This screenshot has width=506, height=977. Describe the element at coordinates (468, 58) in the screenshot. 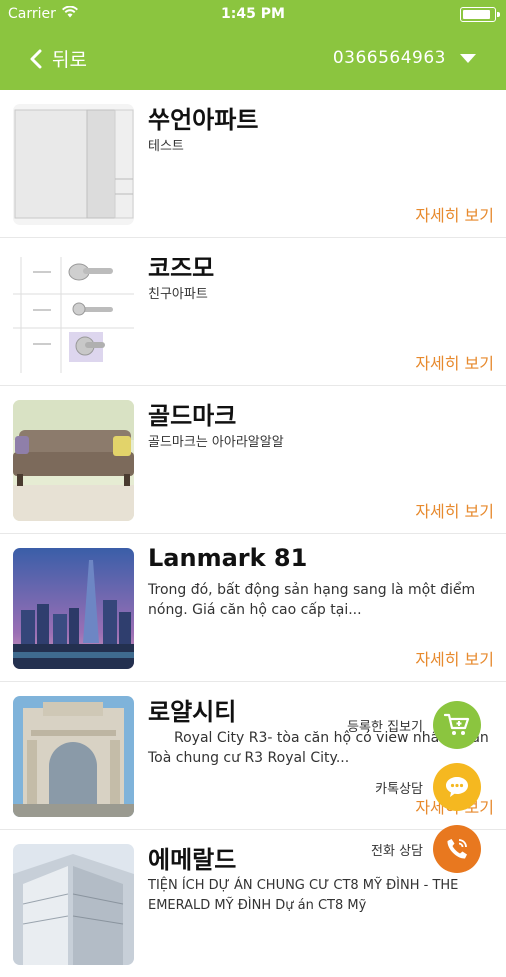

I see `dropdown-caret-icon` at that location.